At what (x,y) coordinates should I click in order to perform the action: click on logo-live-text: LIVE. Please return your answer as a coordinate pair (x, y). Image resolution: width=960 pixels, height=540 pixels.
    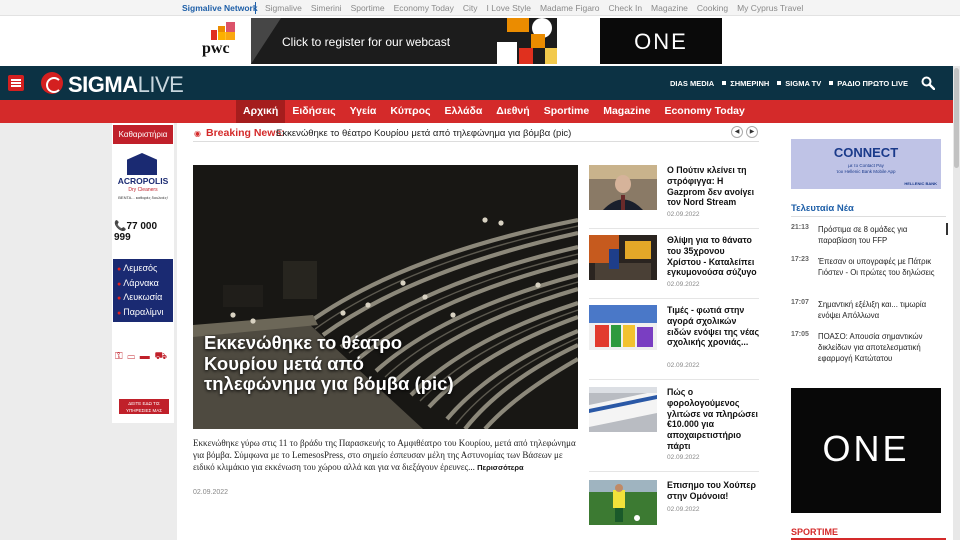
    Looking at the image, I should click on (160, 84).